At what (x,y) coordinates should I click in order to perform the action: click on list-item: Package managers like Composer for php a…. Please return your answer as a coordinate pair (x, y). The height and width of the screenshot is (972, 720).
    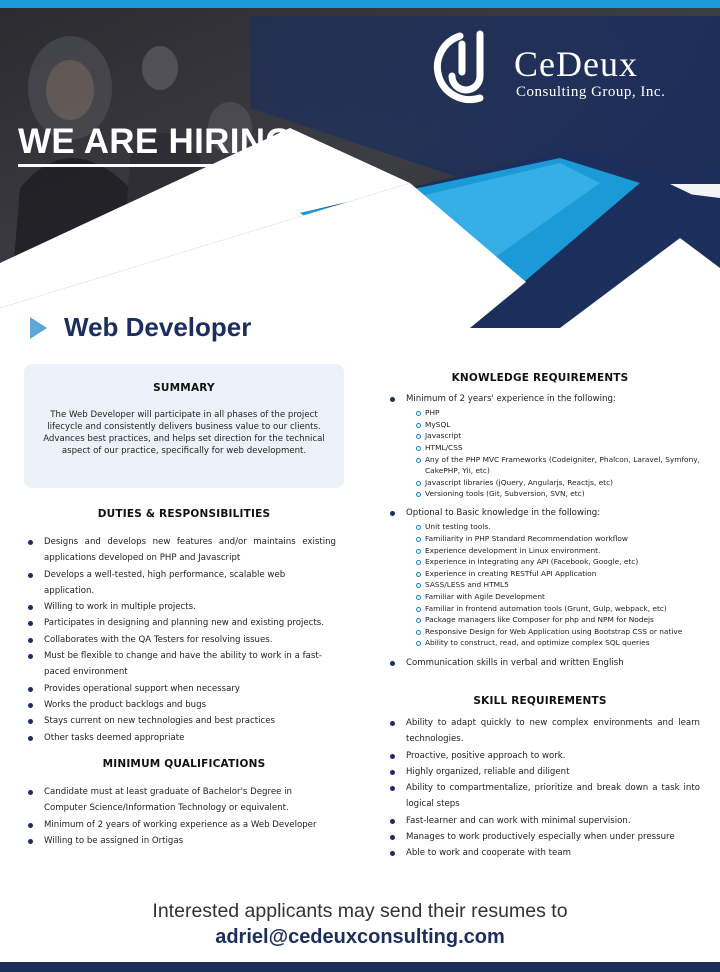
    Looking at the image, I should click on (558, 620).